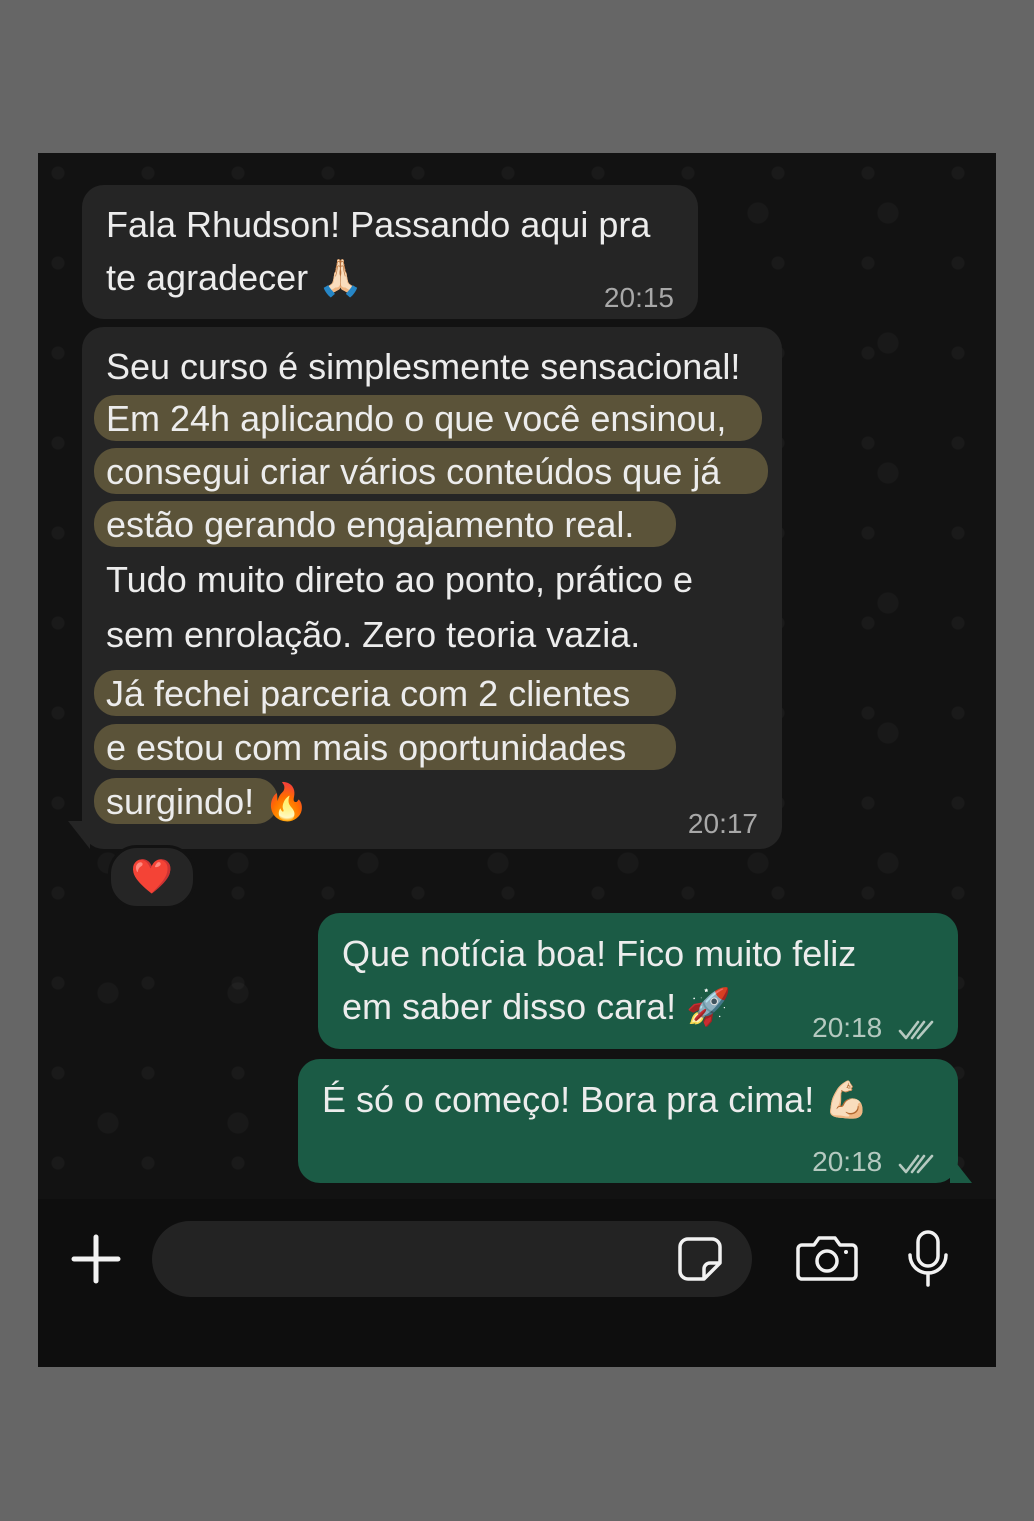 Image resolution: width=1034 pixels, height=1521 pixels. Describe the element at coordinates (596, 1099) in the screenshot. I see `message-line: É só o começo! Bora pra cima! 💪🏻` at that location.